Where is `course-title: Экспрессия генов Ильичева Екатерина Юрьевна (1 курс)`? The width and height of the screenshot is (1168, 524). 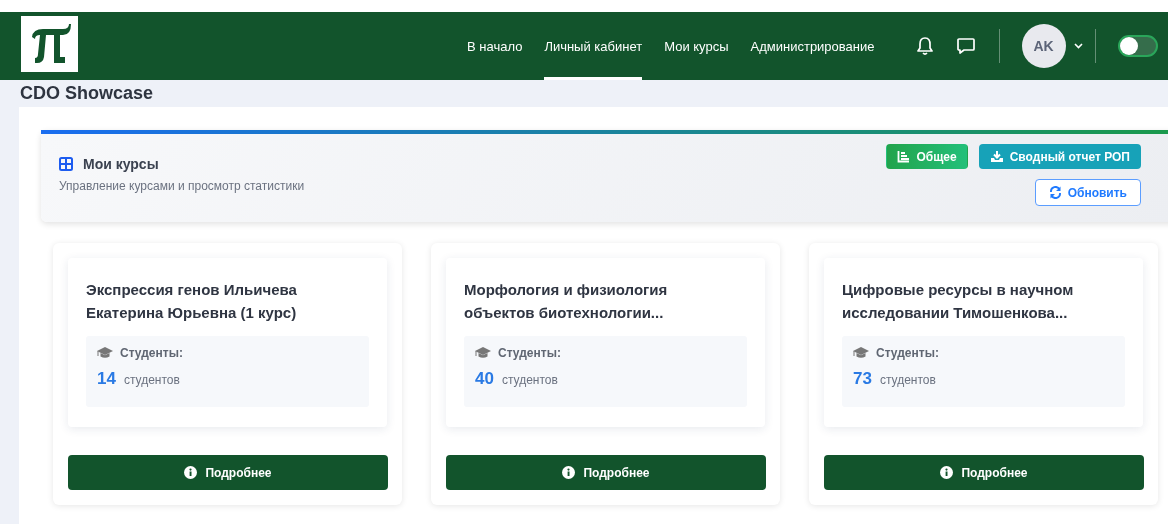 course-title: Экспрессия генов Ильичева Екатерина Юрьевна (1 курс) is located at coordinates (192, 301).